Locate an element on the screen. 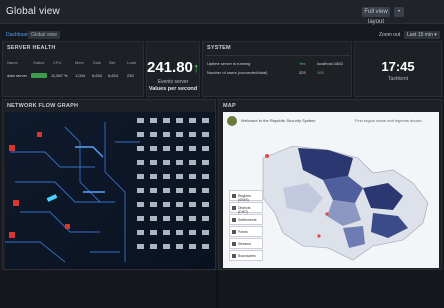 The width and height of the screenshot is (444, 308). col-net: Net is located at coordinates (112, 62).